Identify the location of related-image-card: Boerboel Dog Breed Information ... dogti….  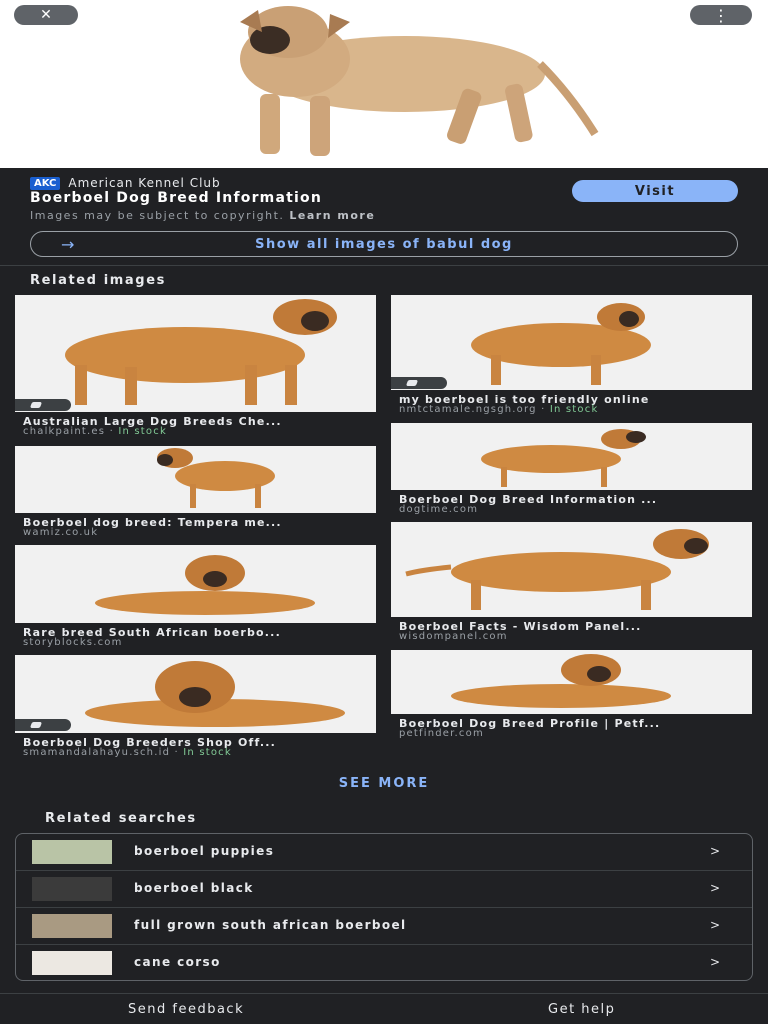
(571, 469).